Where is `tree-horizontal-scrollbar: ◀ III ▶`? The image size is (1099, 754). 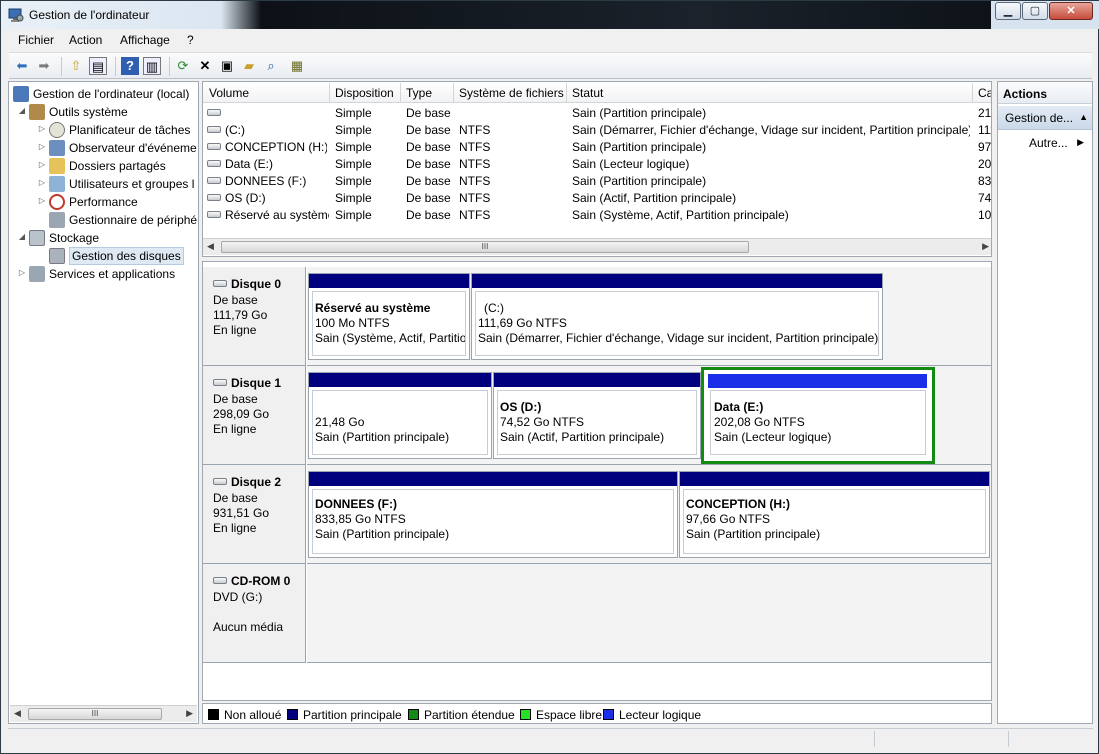
tree-horizontal-scrollbar: ◀ III ▶ is located at coordinates (103, 713).